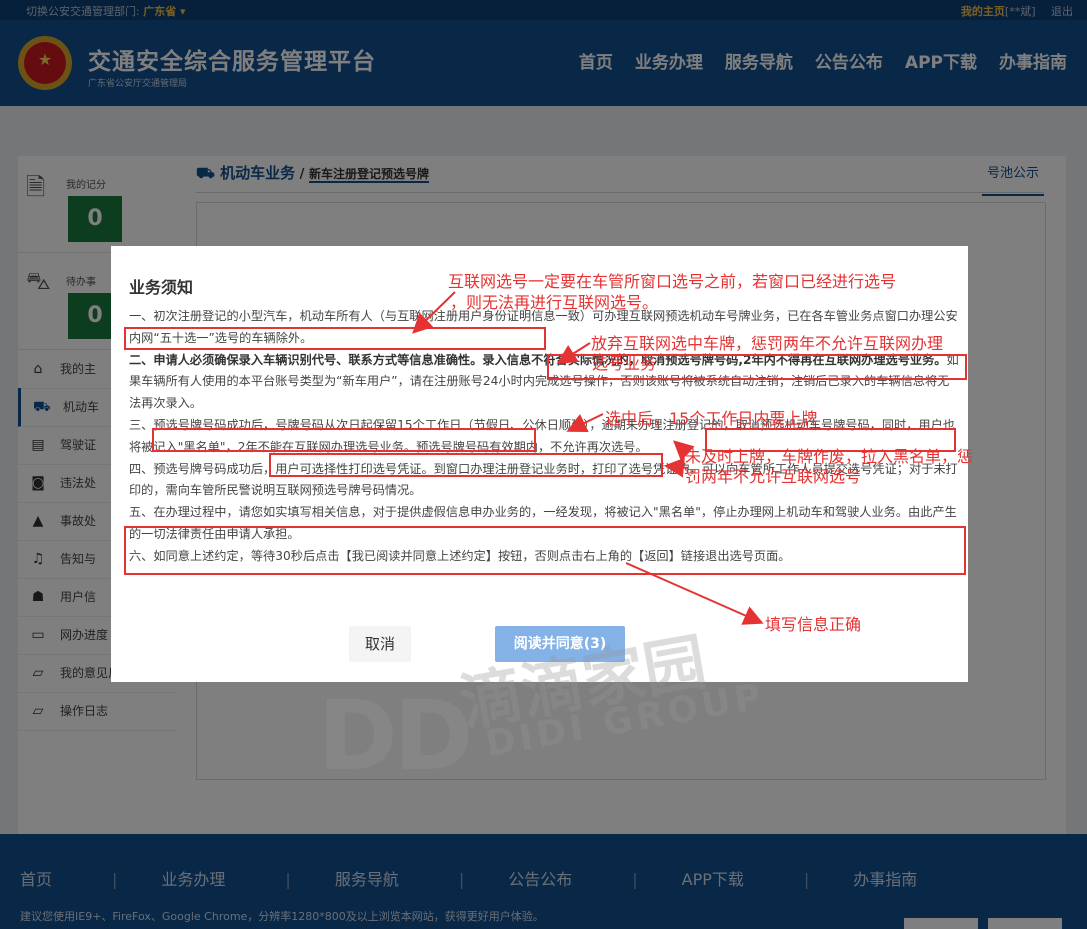  What do you see at coordinates (711, 418) in the screenshot?
I see `annotation-15-days: 选中后，15个工作日内要上牌` at bounding box center [711, 418].